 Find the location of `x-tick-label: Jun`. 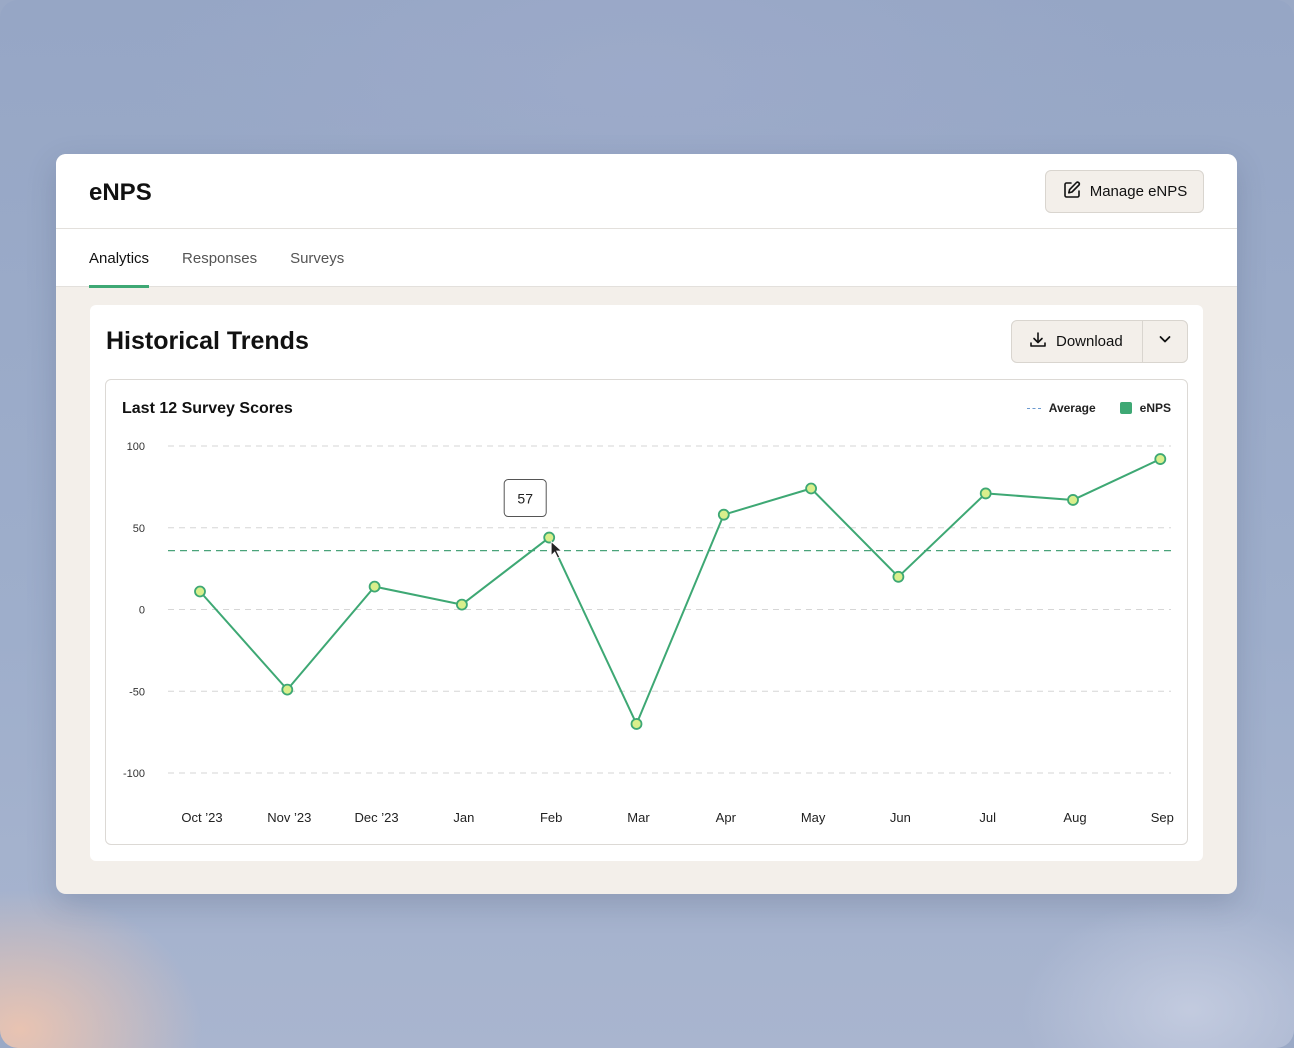

x-tick-label: Jun is located at coordinates (900, 817).